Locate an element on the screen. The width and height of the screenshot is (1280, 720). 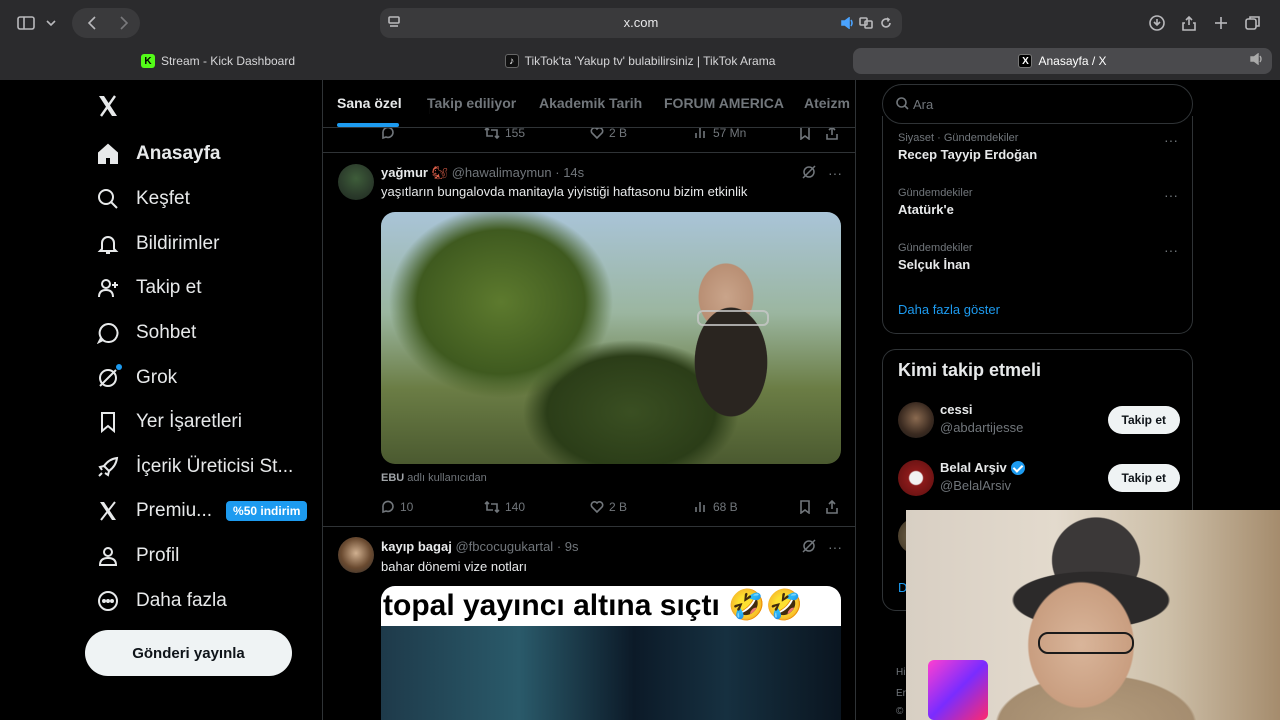
back-button is located at coordinates (92, 23).